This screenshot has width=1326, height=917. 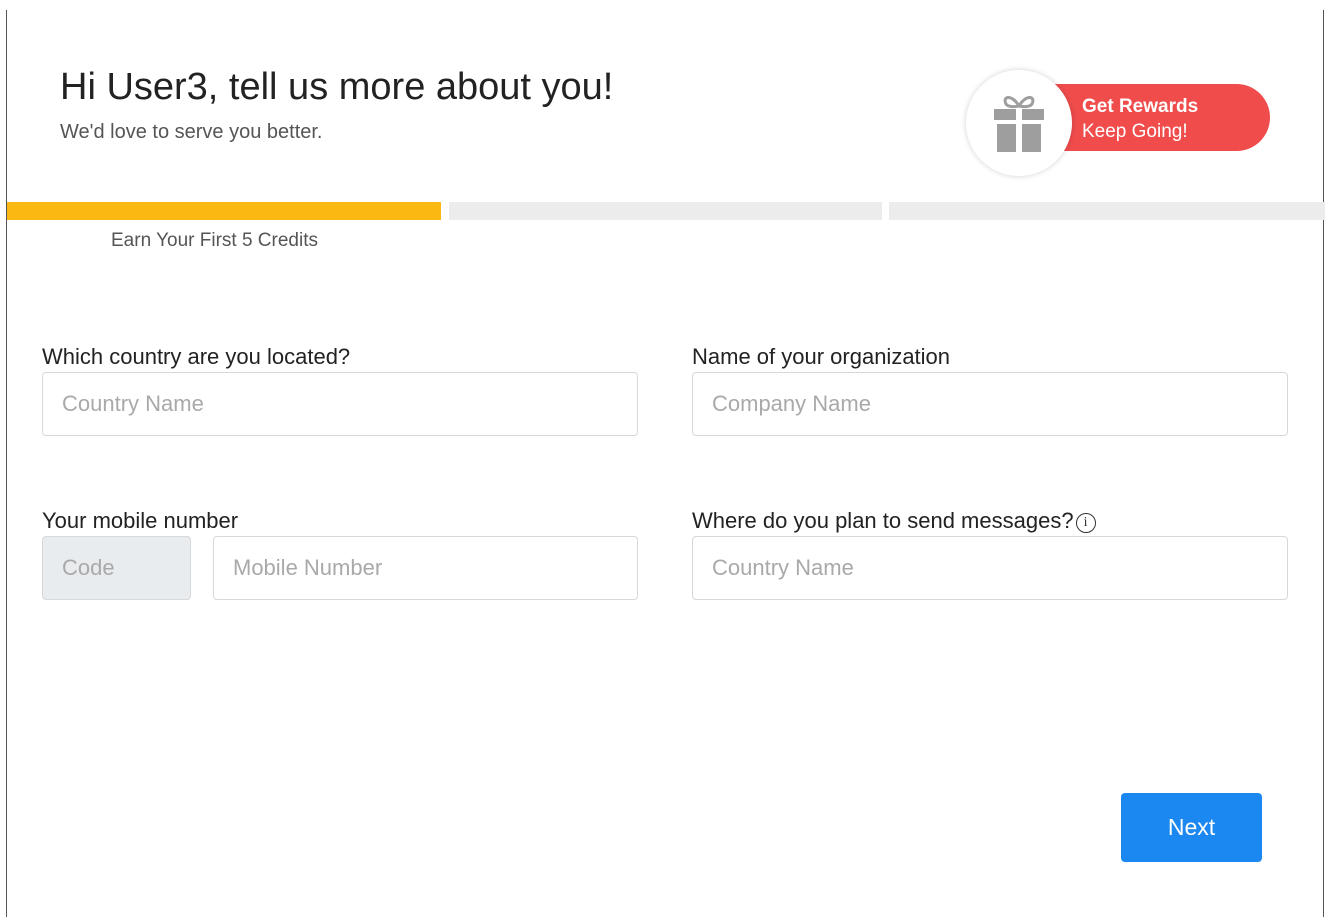 What do you see at coordinates (1085, 523) in the screenshot?
I see `info-icon: i` at bounding box center [1085, 523].